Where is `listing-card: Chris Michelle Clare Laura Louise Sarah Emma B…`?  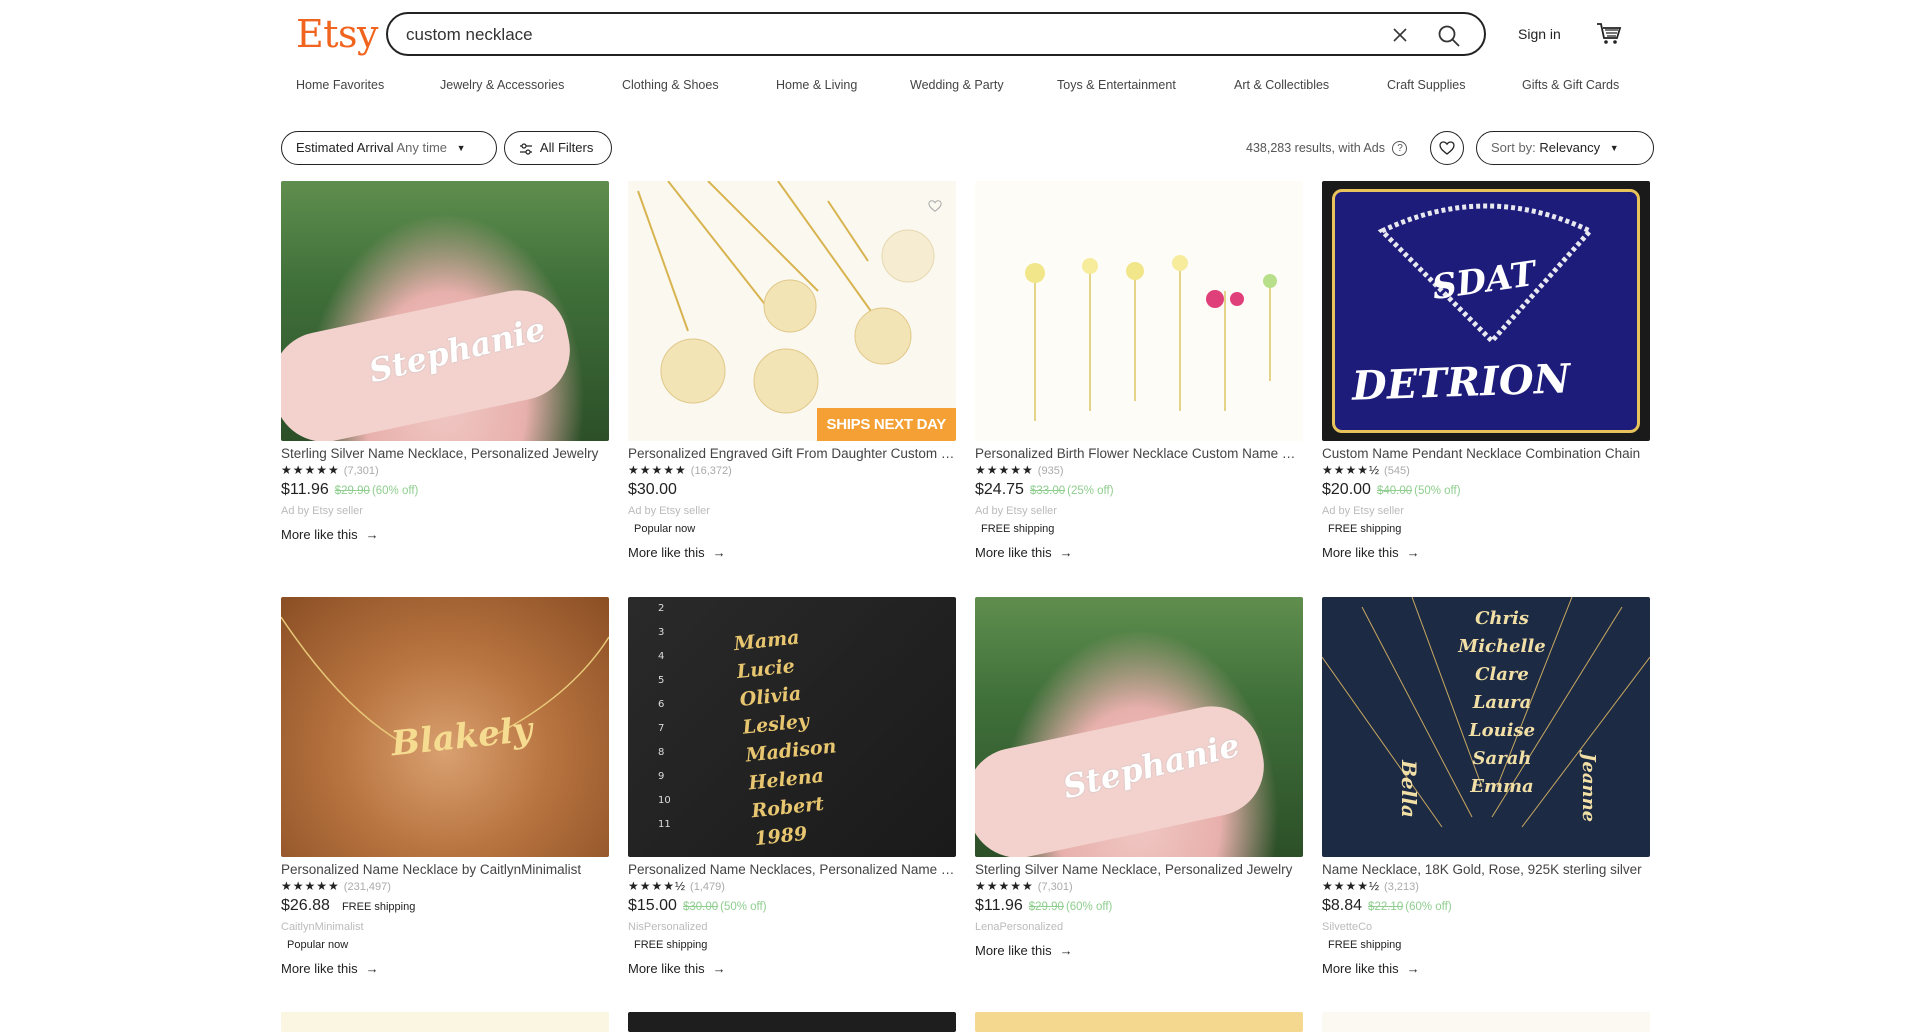 listing-card: Chris Michelle Clare Laura Louise Sarah Emma B… is located at coordinates (1486, 786).